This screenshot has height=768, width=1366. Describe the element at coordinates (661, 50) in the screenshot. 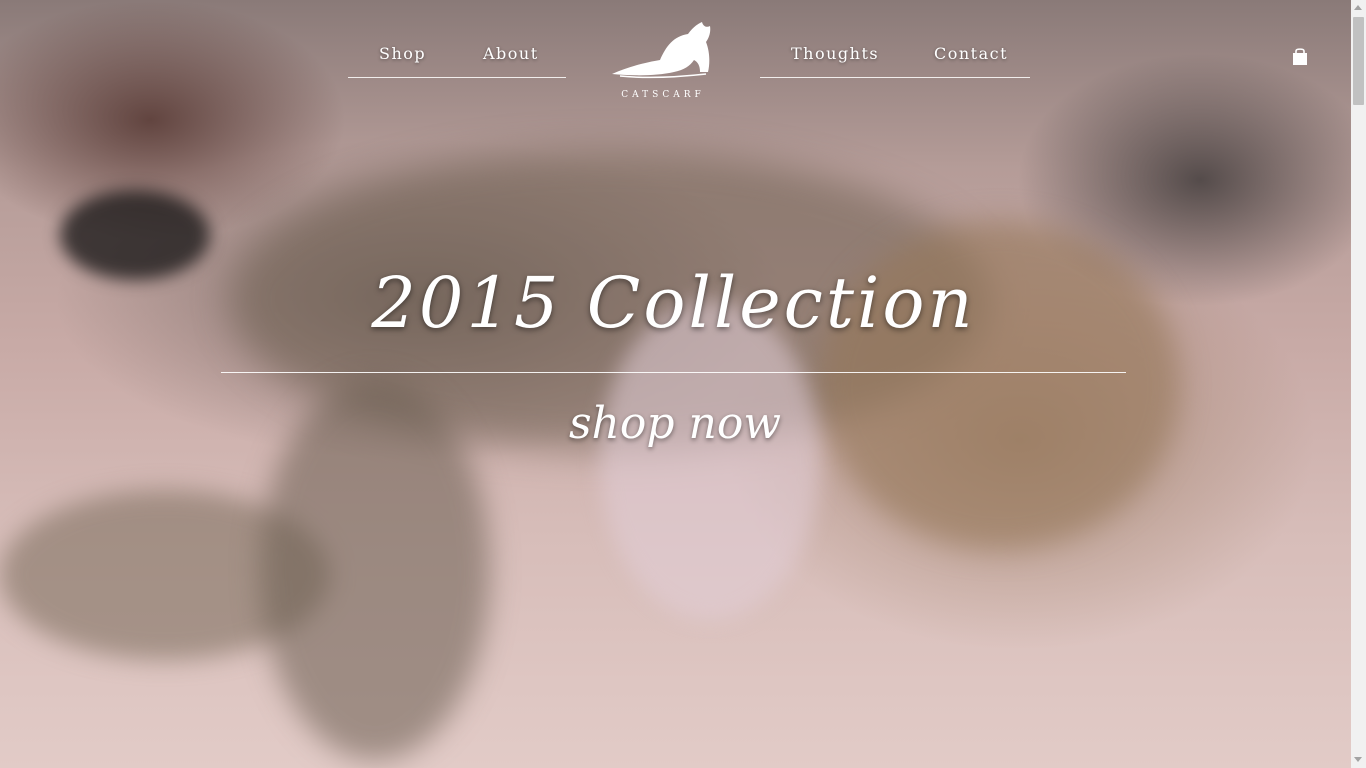

I see `cat-with-scarf-logo-icon` at that location.